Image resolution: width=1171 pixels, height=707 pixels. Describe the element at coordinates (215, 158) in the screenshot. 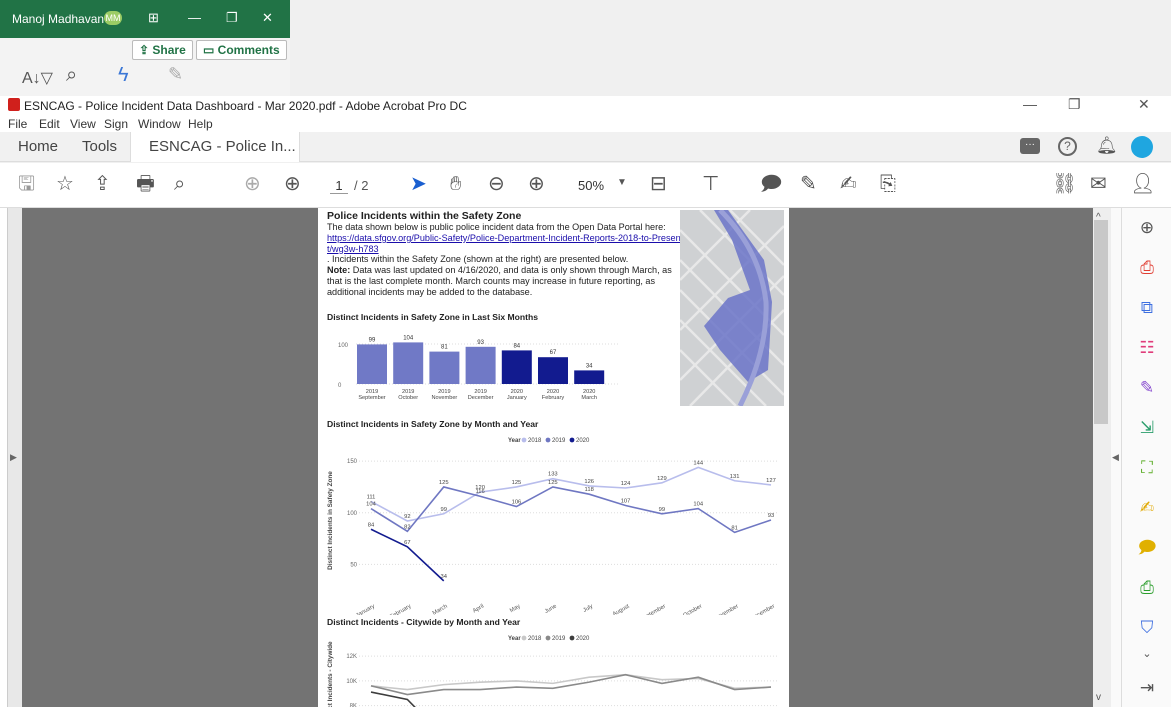

I see `tab-document: ESNCAG - Police In... ✕` at that location.